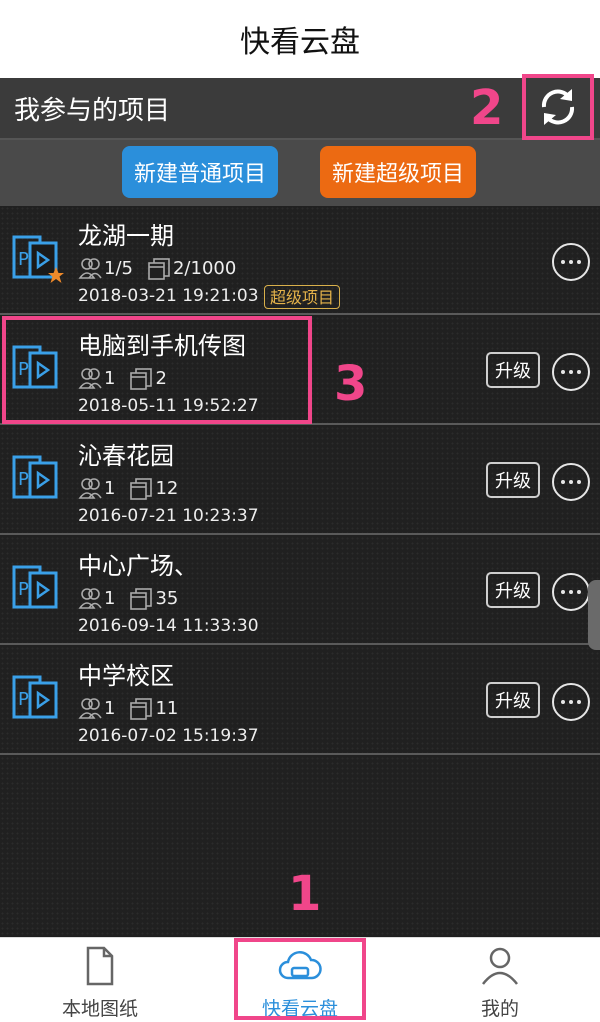  I want to click on project-date: 2018-03-21 19:21:03, so click(168, 296).